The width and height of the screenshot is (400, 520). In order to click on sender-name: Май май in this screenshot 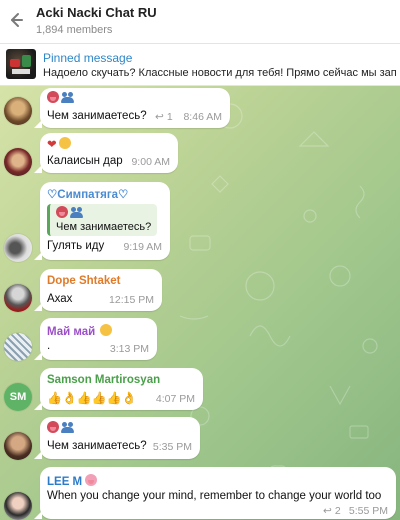, I will do `click(80, 331)`.